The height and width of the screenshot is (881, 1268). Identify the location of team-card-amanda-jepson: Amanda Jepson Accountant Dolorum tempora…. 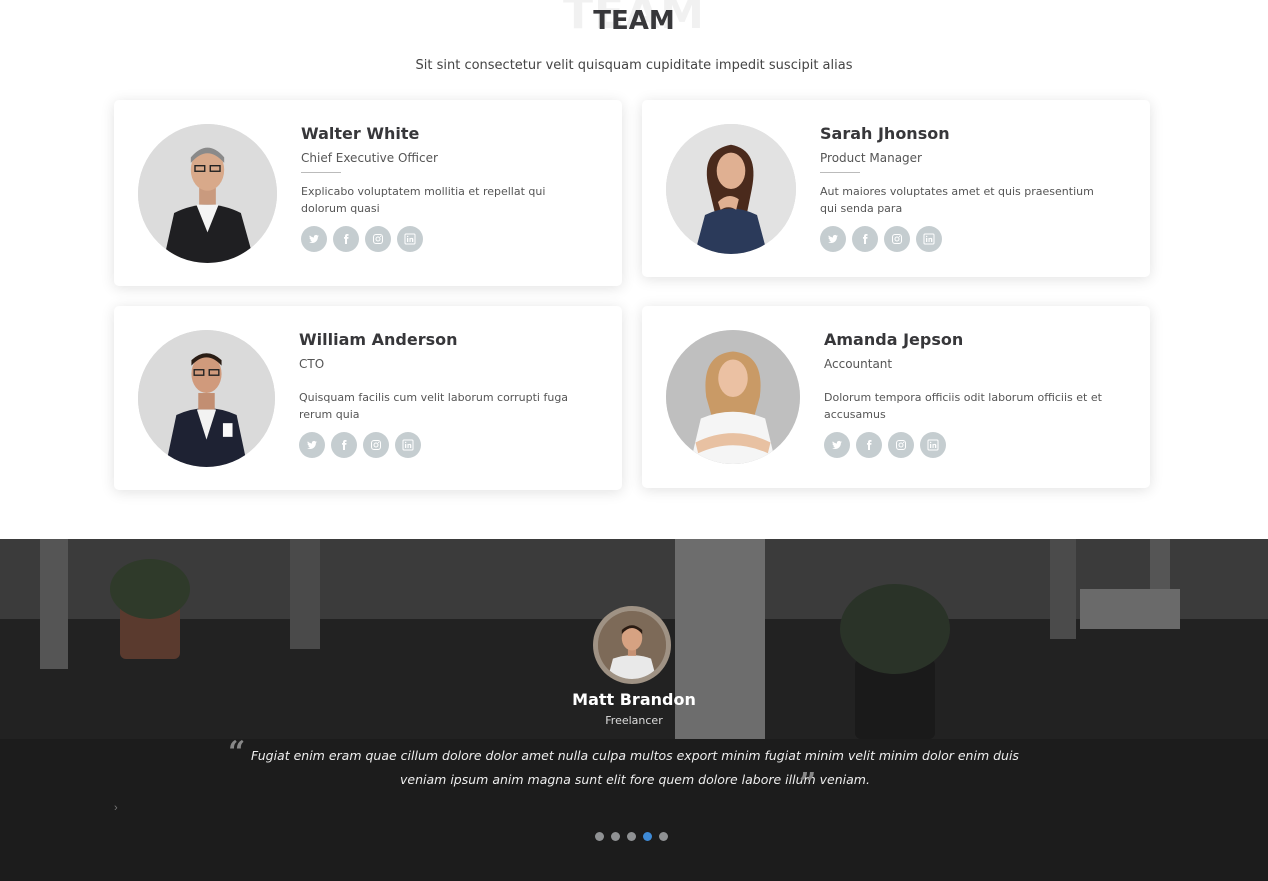
(896, 397).